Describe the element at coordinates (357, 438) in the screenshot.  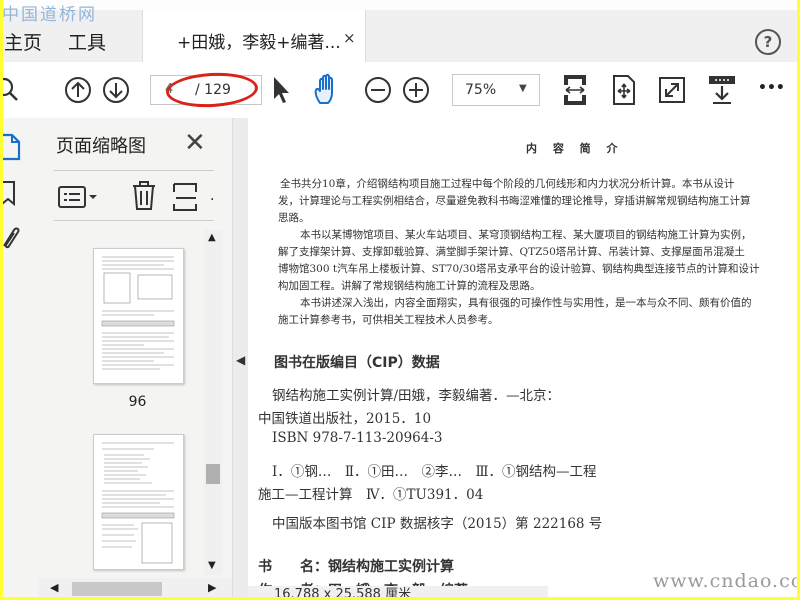
I see `cip-line: ISBN 978-7-113-20964-3` at that location.